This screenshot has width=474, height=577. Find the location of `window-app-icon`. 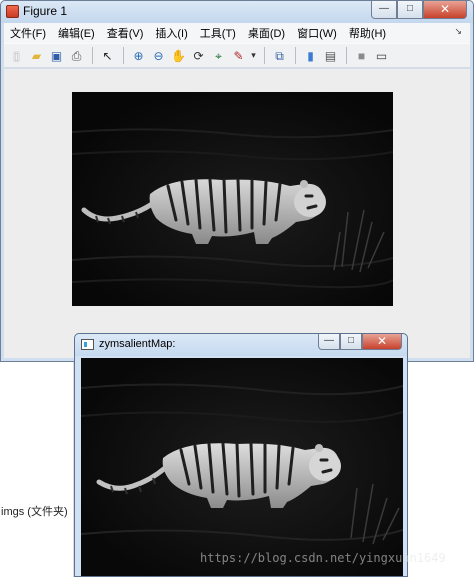

window-app-icon is located at coordinates (87, 344).